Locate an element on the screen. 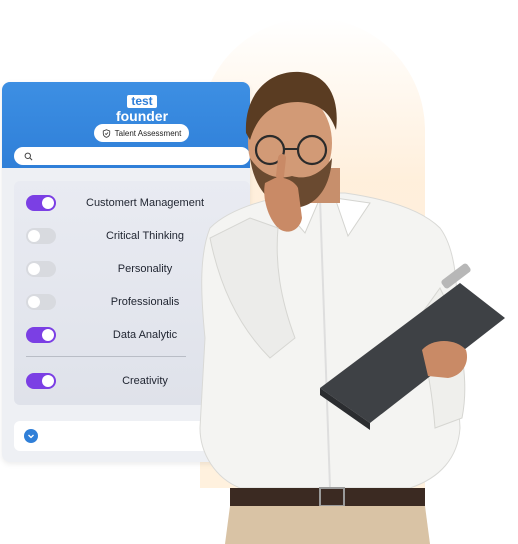 This screenshot has height=544, width=518. logo-bottom-text: founder is located at coordinates (142, 116).